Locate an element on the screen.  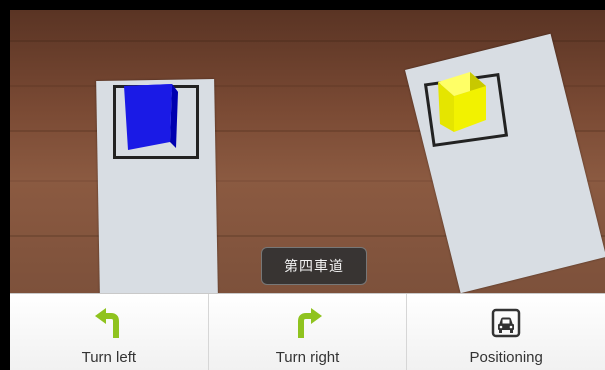
turn-right-arrow-icon is located at coordinates (308, 323).